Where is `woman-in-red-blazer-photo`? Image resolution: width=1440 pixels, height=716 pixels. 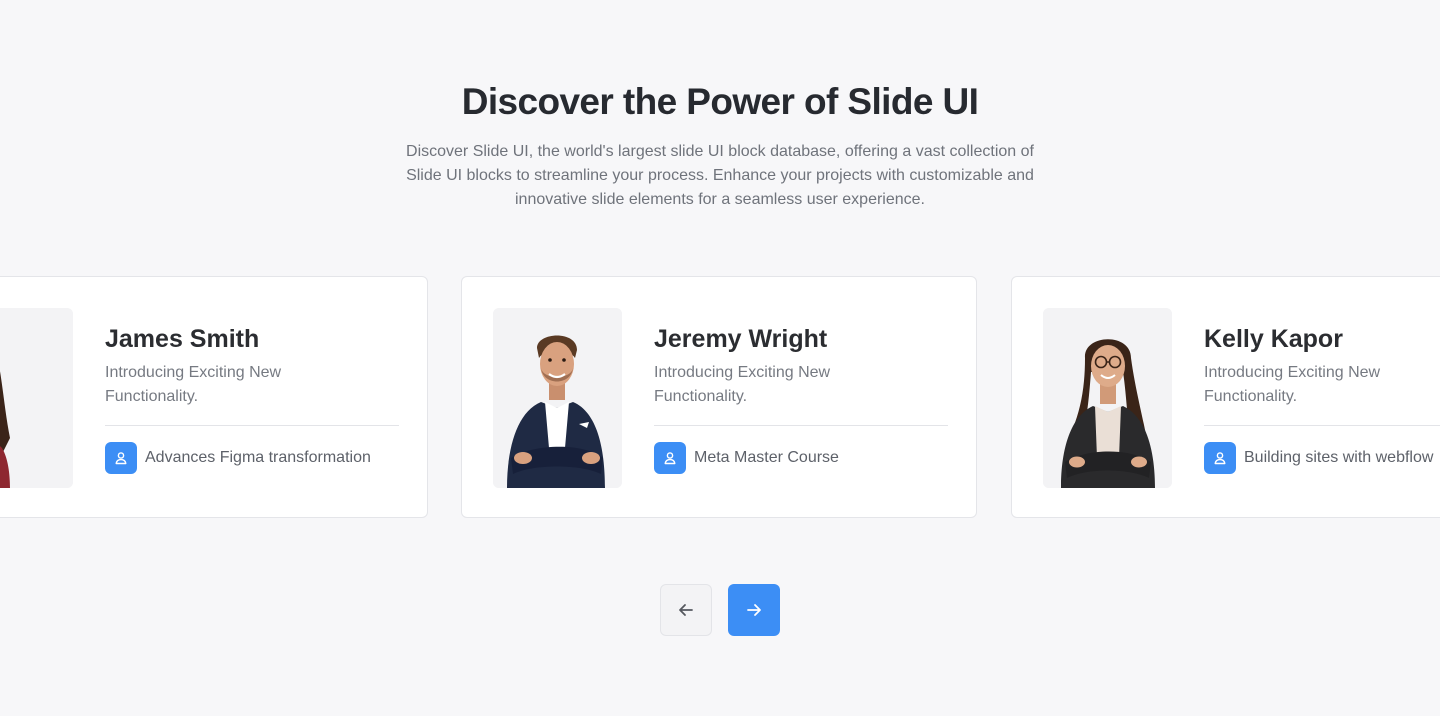 woman-in-red-blazer-photo is located at coordinates (36, 398).